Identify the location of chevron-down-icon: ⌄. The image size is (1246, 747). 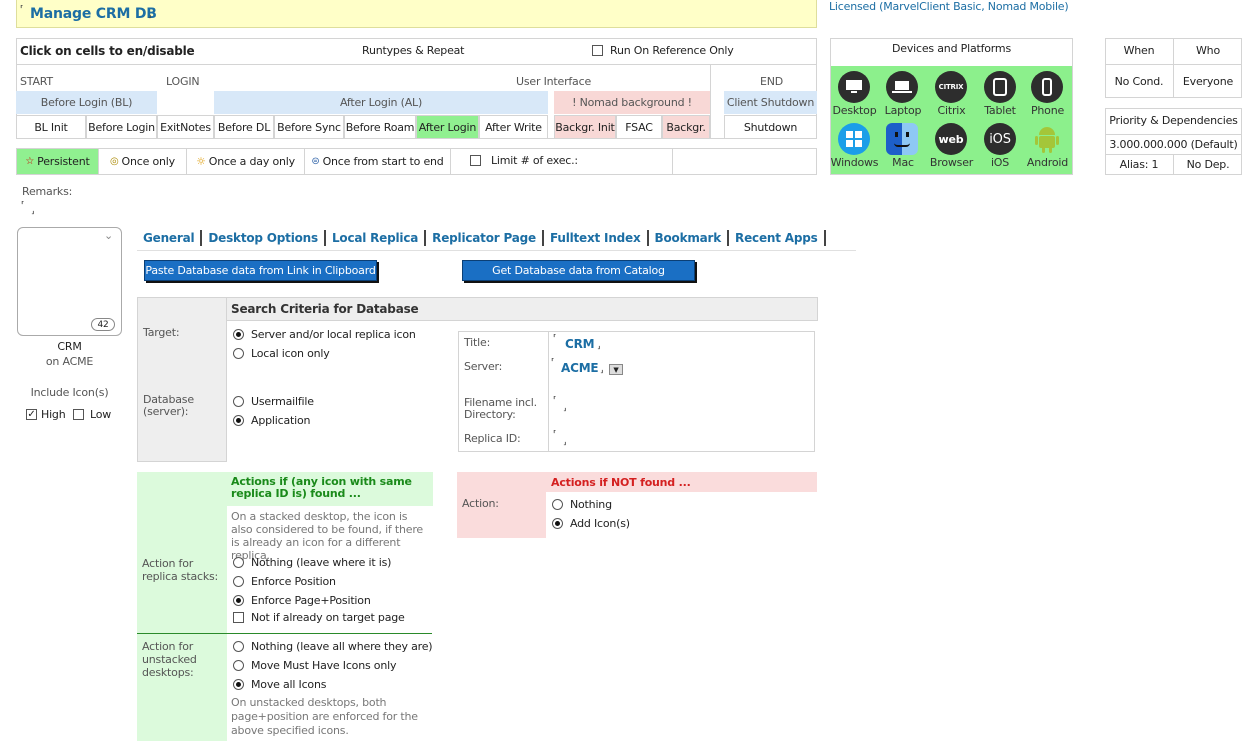
(108, 235).